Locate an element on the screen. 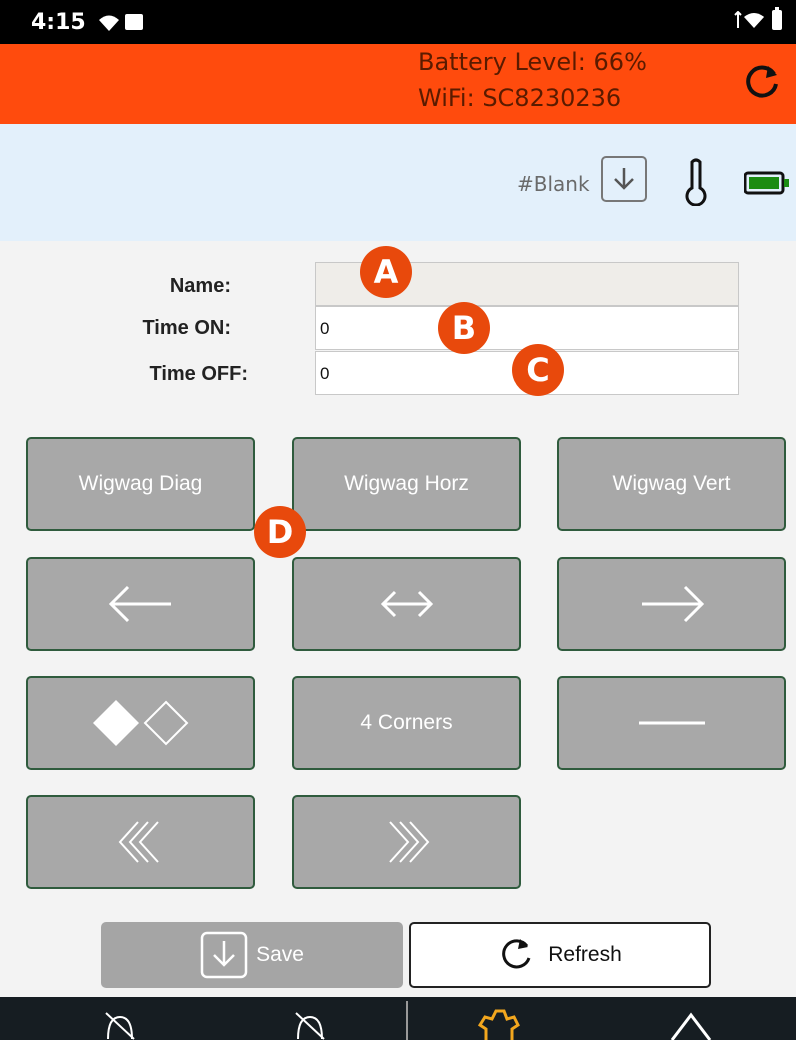  pattern-label: 4 Corners is located at coordinates (406, 722).